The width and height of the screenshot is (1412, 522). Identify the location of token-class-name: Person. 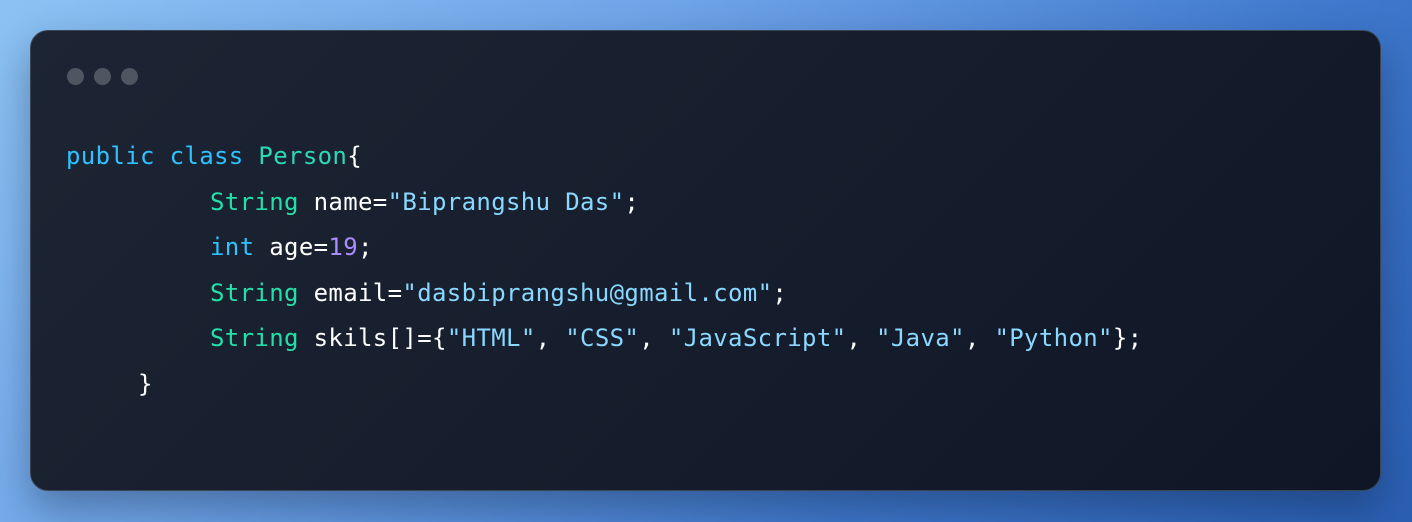
(303, 156).